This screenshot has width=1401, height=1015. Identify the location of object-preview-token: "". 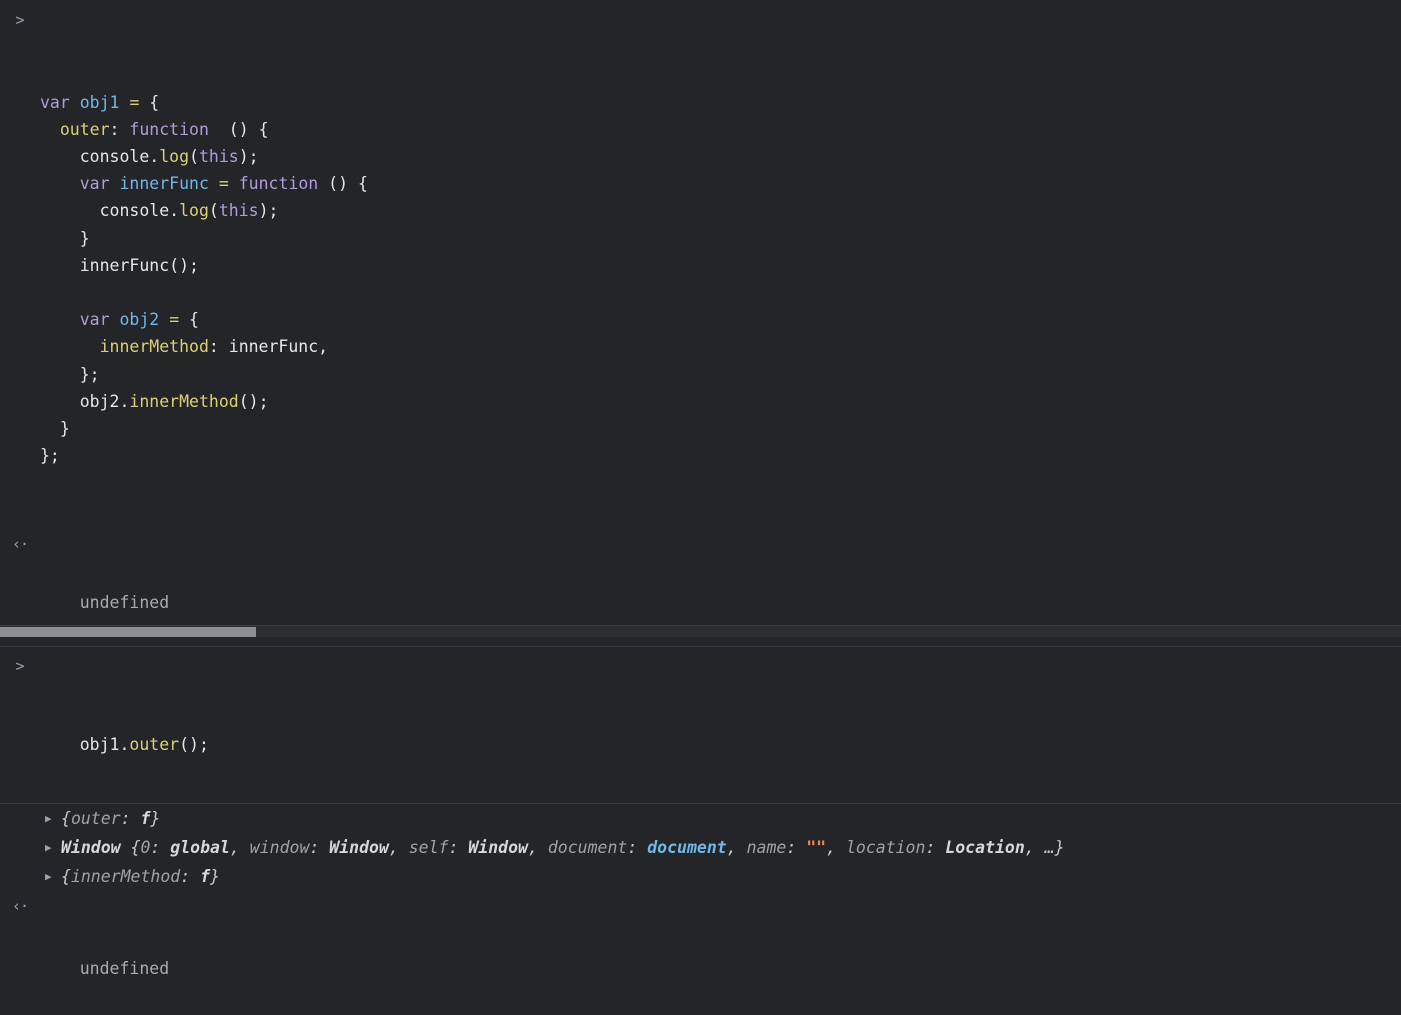
(816, 847).